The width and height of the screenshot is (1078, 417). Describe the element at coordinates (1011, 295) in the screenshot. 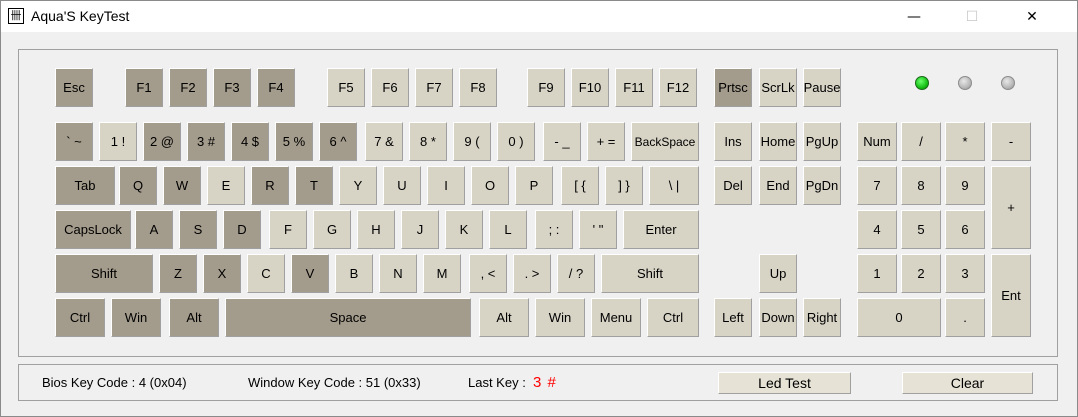

I see `key-kp_enter: Ent` at that location.